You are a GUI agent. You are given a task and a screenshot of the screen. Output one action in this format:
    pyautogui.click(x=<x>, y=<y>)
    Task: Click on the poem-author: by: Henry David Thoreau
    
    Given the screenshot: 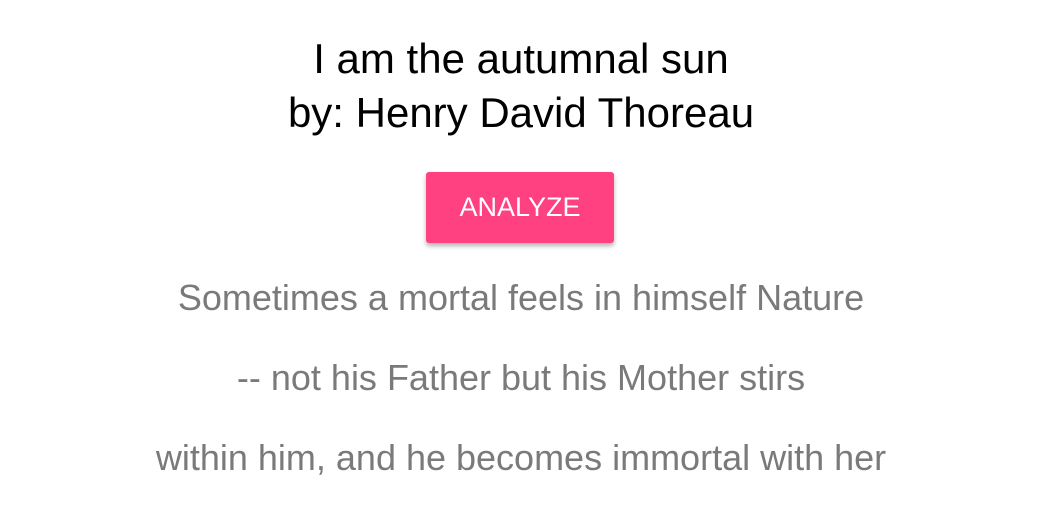 What is the action you would take?
    pyautogui.click(x=521, y=112)
    